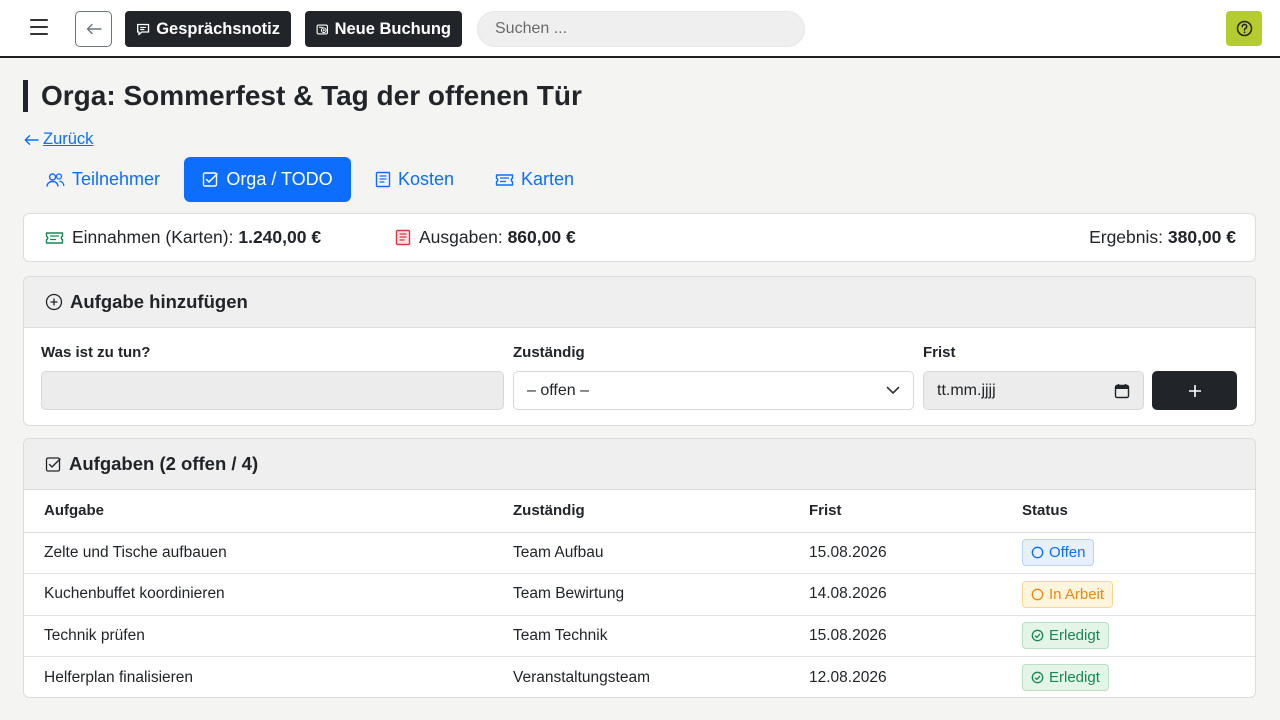 This screenshot has height=720, width=1280. Describe the element at coordinates (218, 28) in the screenshot. I see `gespraechsnotiz-label: Gesprächsnotiz` at that location.